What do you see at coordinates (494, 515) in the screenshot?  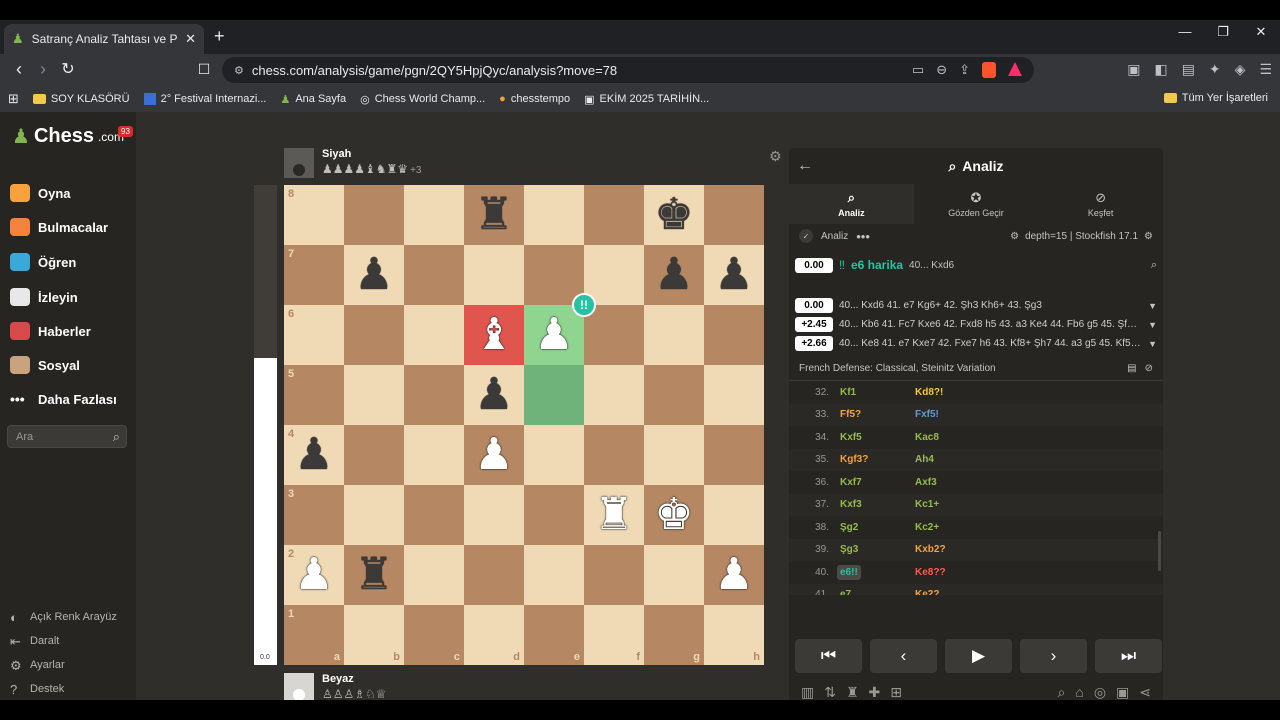 I see `square-d3` at bounding box center [494, 515].